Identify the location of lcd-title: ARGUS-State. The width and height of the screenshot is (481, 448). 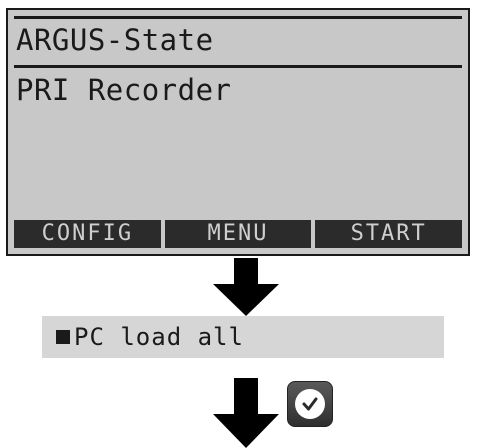
(115, 40).